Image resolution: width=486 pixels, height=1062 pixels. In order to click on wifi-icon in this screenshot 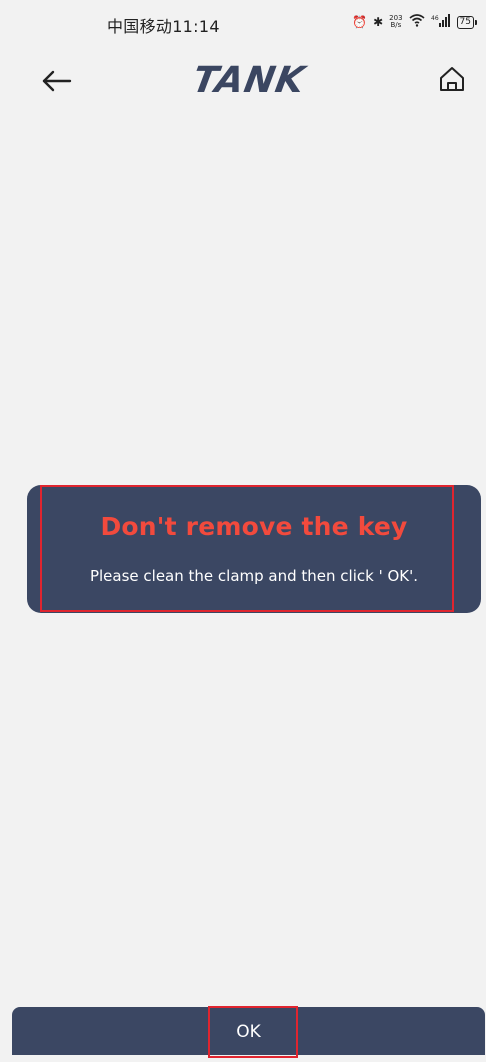, I will do `click(417, 22)`.